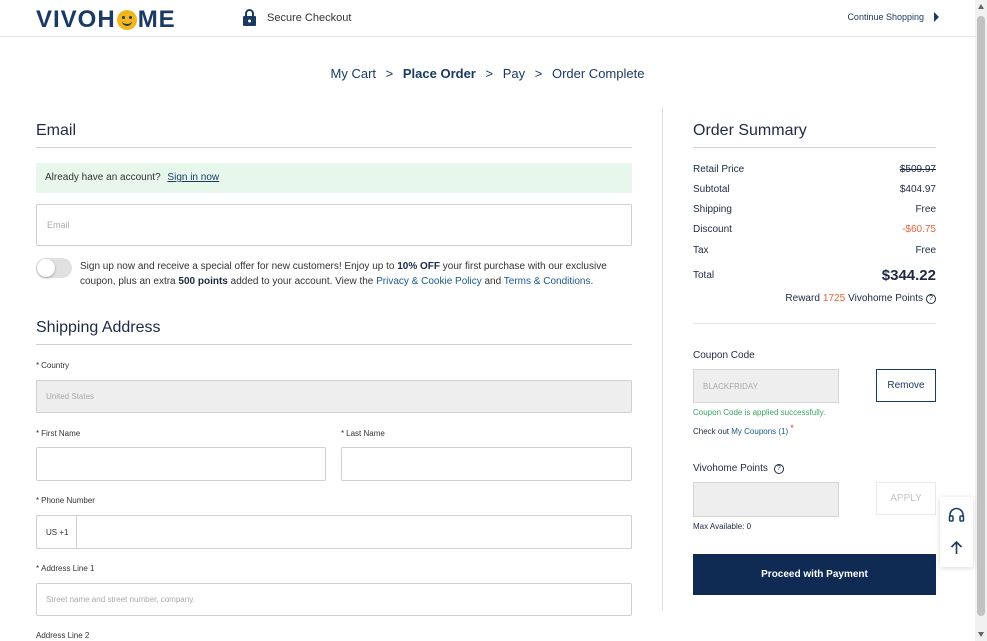  I want to click on reward-points-value: 1725, so click(834, 298).